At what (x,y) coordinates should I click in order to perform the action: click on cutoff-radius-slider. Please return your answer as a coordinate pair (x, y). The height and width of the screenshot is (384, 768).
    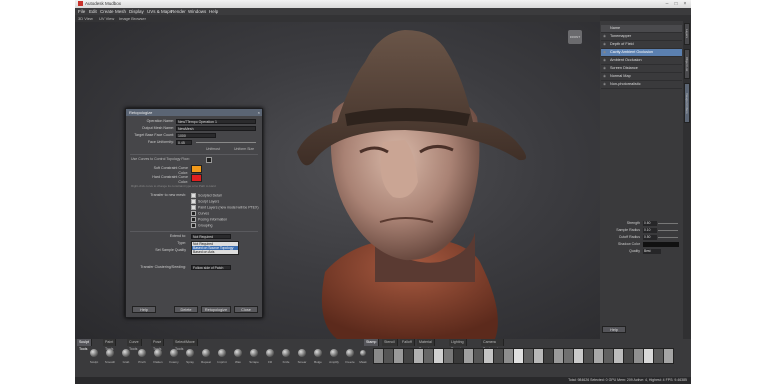
    Looking at the image, I should click on (668, 237).